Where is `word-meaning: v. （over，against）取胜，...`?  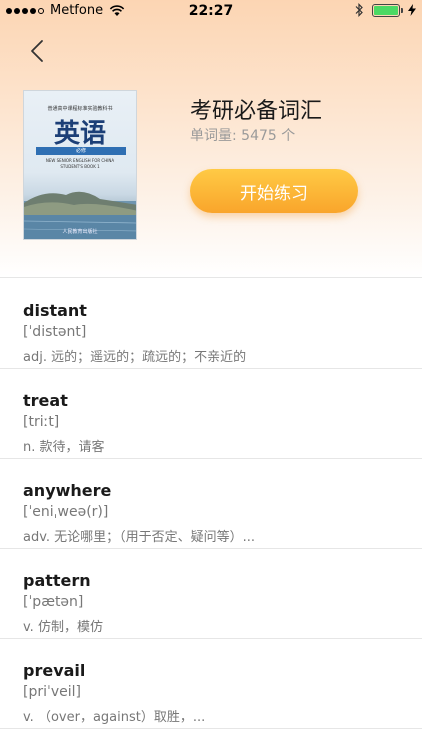
word-meaning: v. （over，against）取胜，... is located at coordinates (114, 717).